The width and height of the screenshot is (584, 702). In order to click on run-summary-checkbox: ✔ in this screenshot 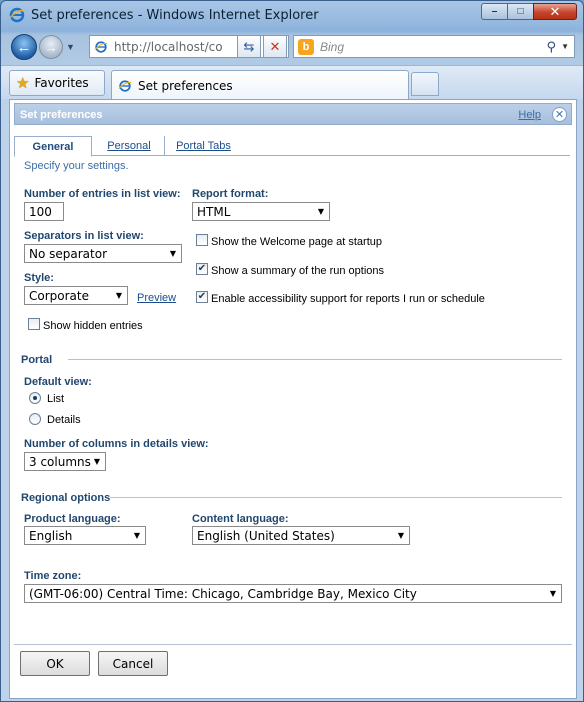, I will do `click(202, 269)`.